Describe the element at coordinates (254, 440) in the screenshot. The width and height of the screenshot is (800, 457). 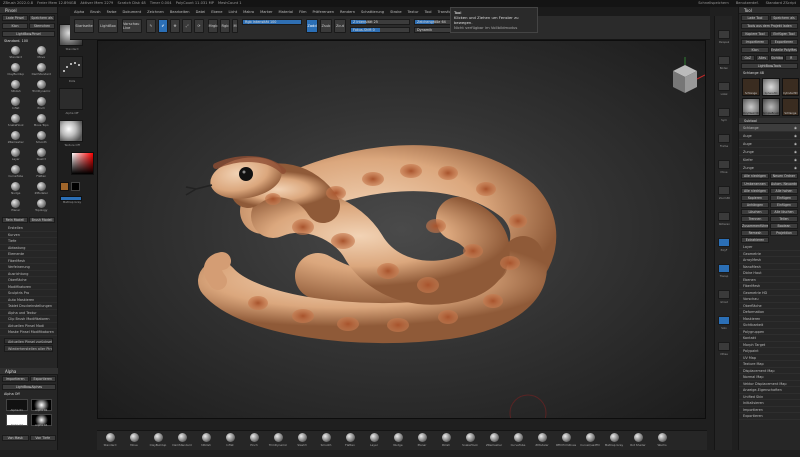
I see `shelf-brush-button: Pinch` at that location.